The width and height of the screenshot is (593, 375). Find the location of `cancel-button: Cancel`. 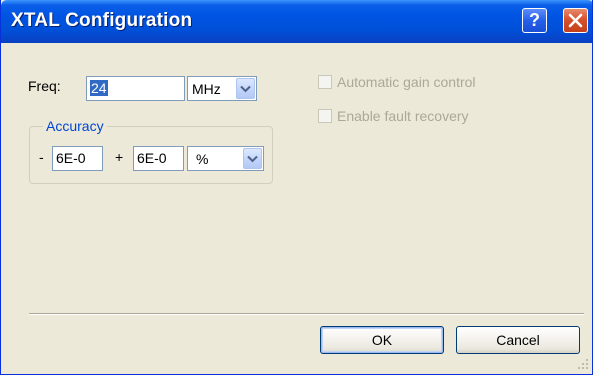

cancel-button: Cancel is located at coordinates (518, 340).